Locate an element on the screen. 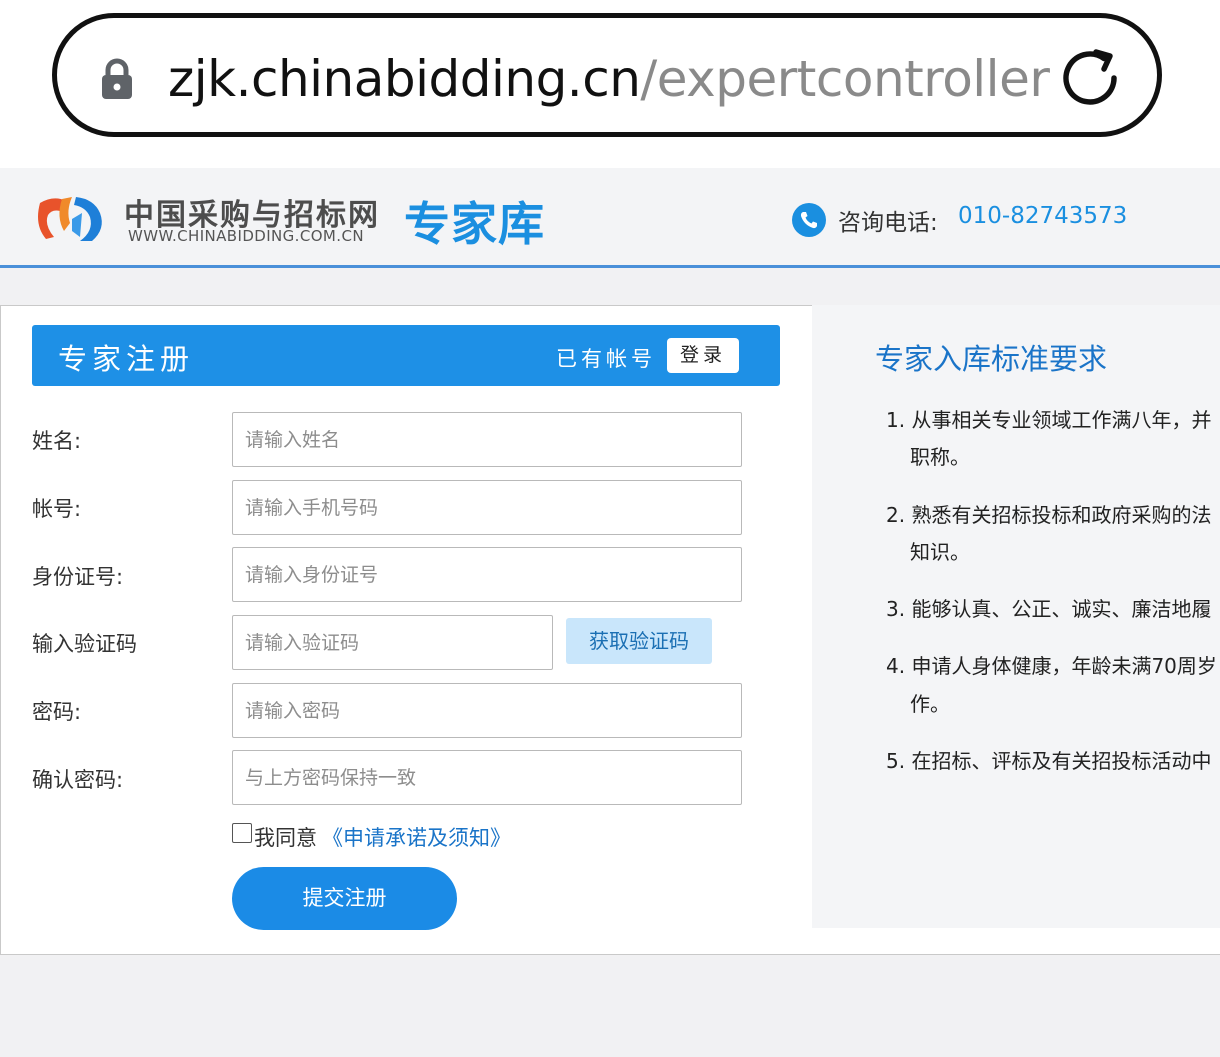  verification-code-label: 输入验证码 is located at coordinates (84, 644).